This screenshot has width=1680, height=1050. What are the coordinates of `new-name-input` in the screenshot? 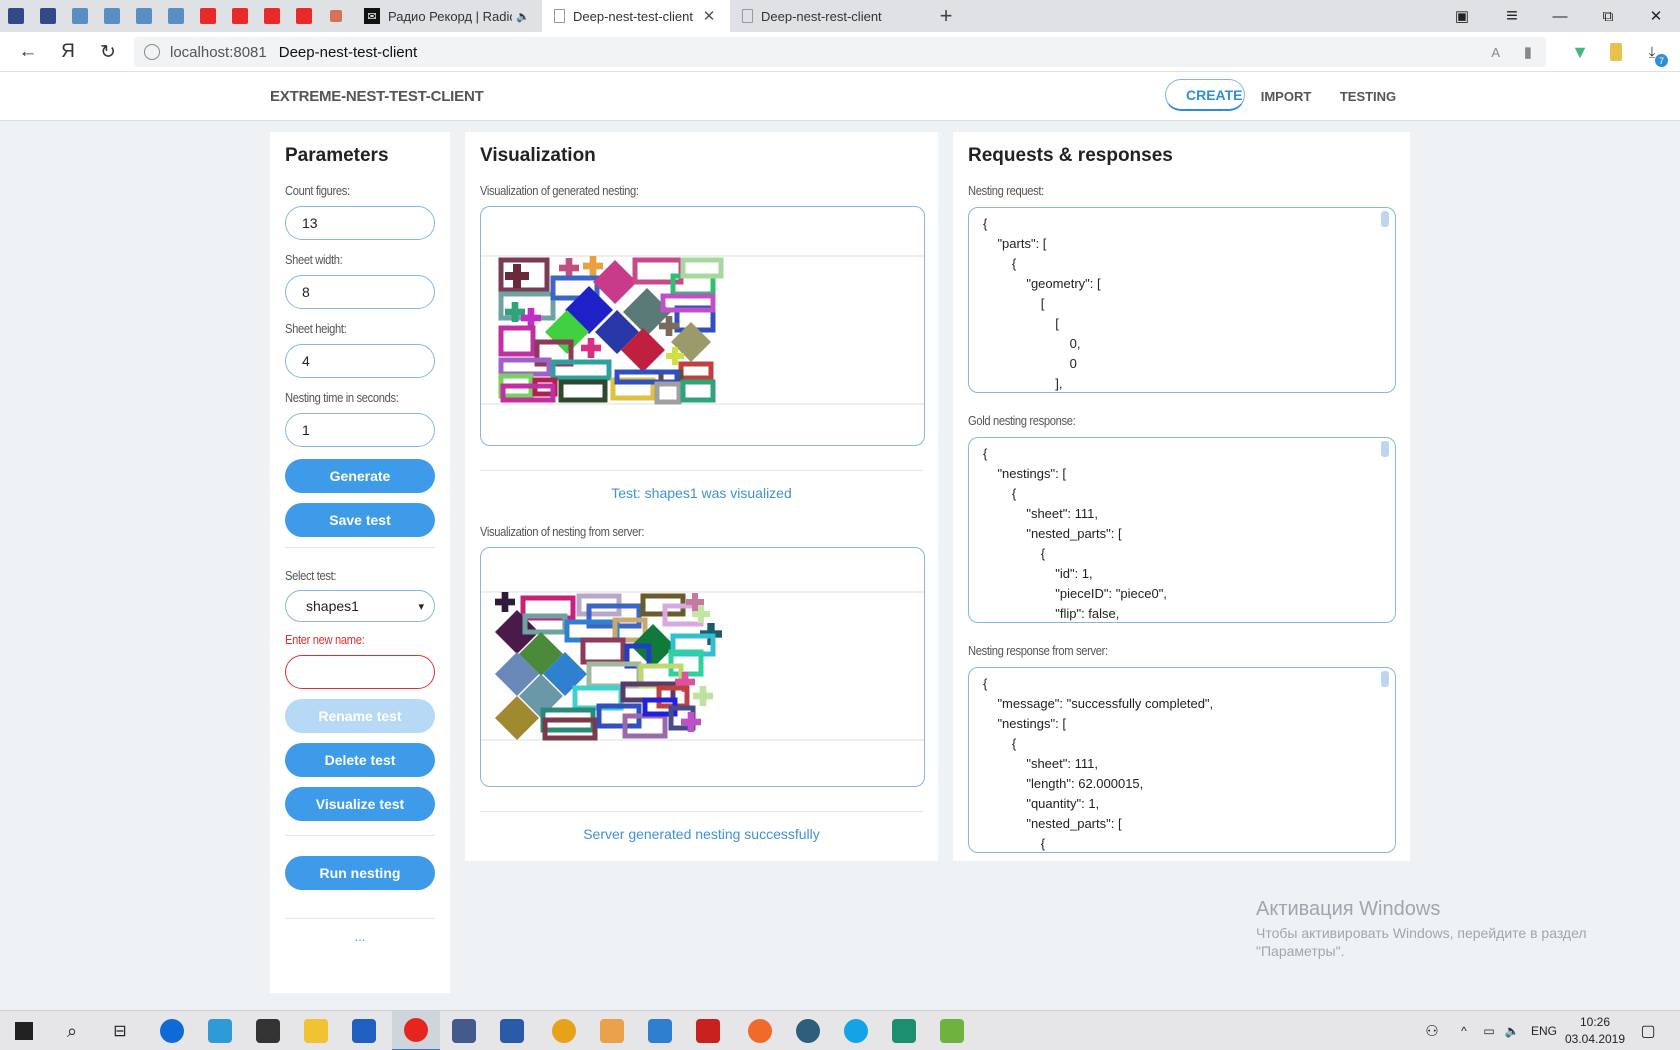 It's located at (360, 672).